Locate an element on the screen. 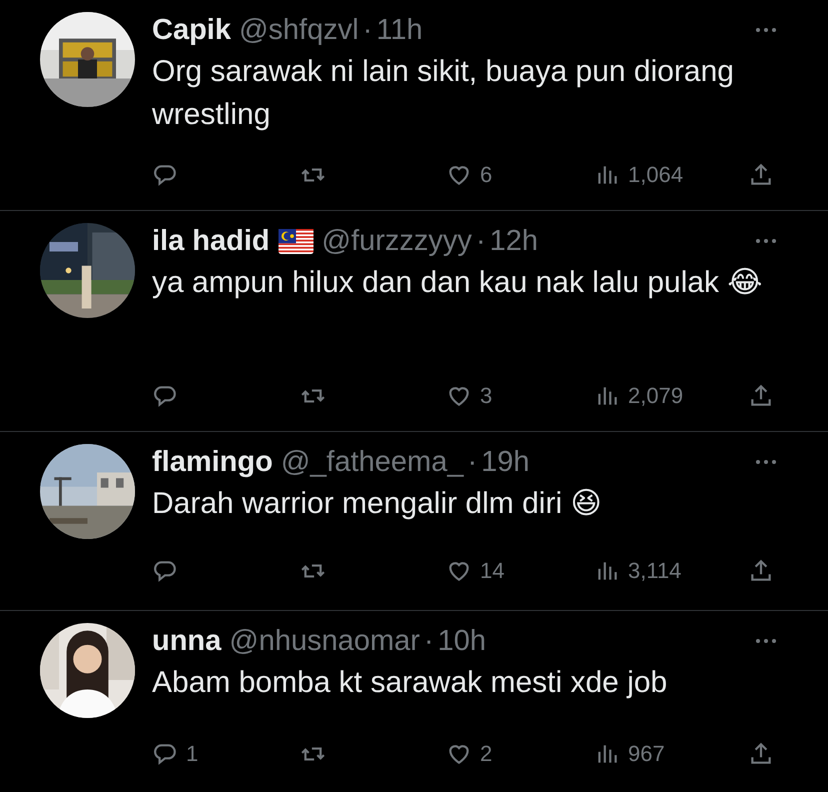  user-handle: @shfqzvl is located at coordinates (298, 30).